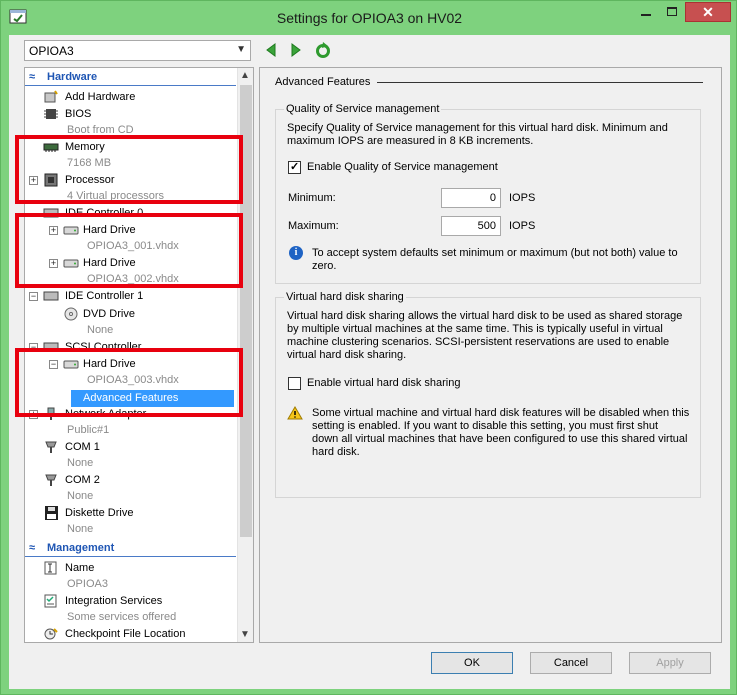 This screenshot has width=737, height=695. Describe the element at coordinates (245, 75) in the screenshot. I see `scroll-up-icon: ▲` at that location.